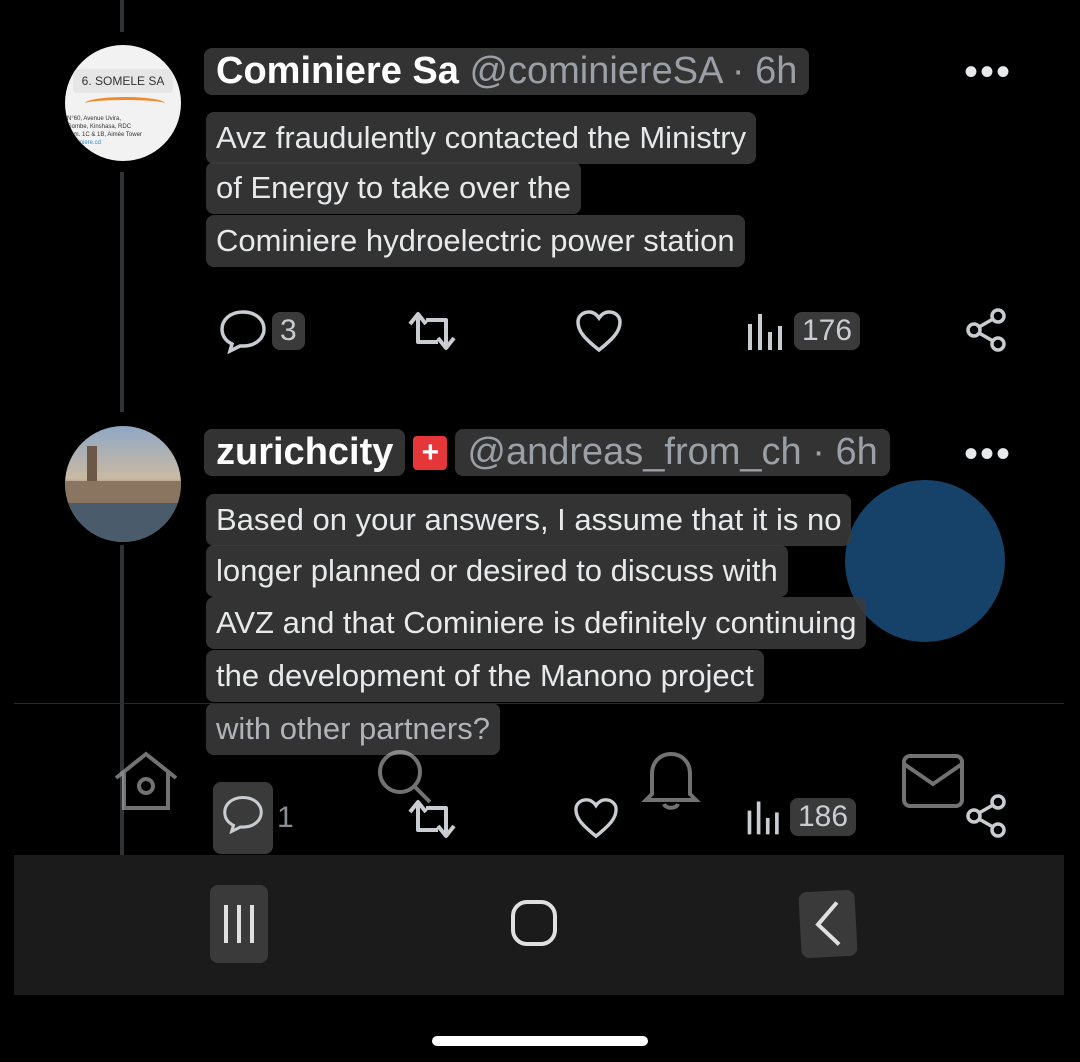  I want to click on swiss-flag-icon: +, so click(430, 452).